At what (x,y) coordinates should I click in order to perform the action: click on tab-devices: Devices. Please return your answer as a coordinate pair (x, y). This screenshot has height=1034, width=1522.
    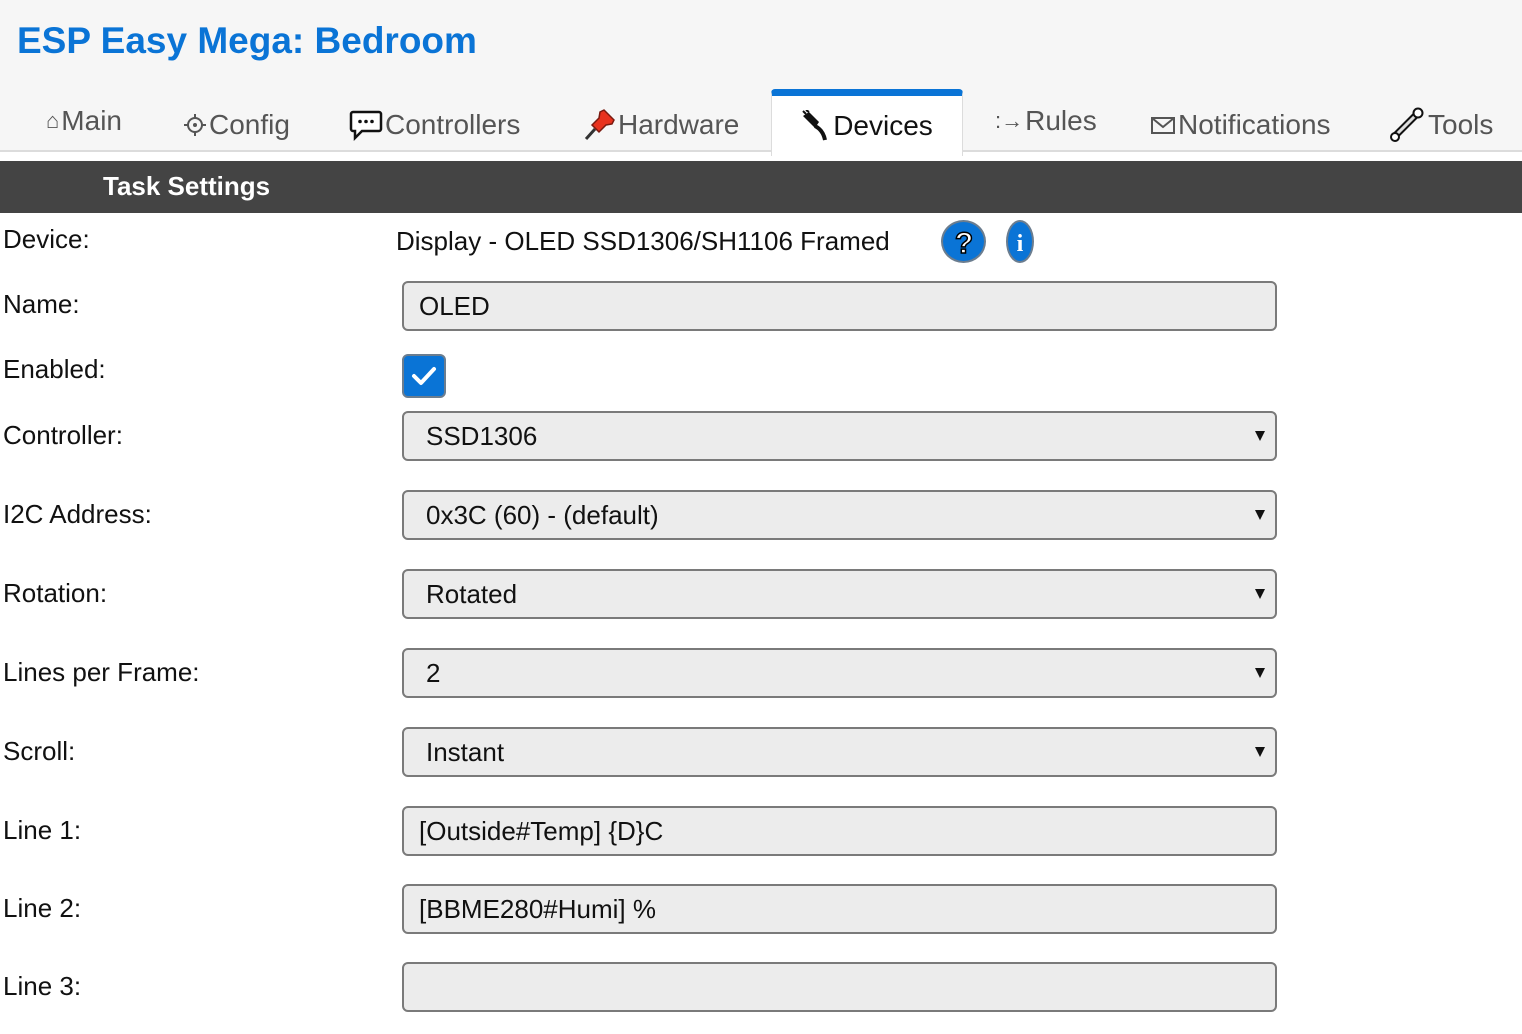
    Looking at the image, I should click on (867, 122).